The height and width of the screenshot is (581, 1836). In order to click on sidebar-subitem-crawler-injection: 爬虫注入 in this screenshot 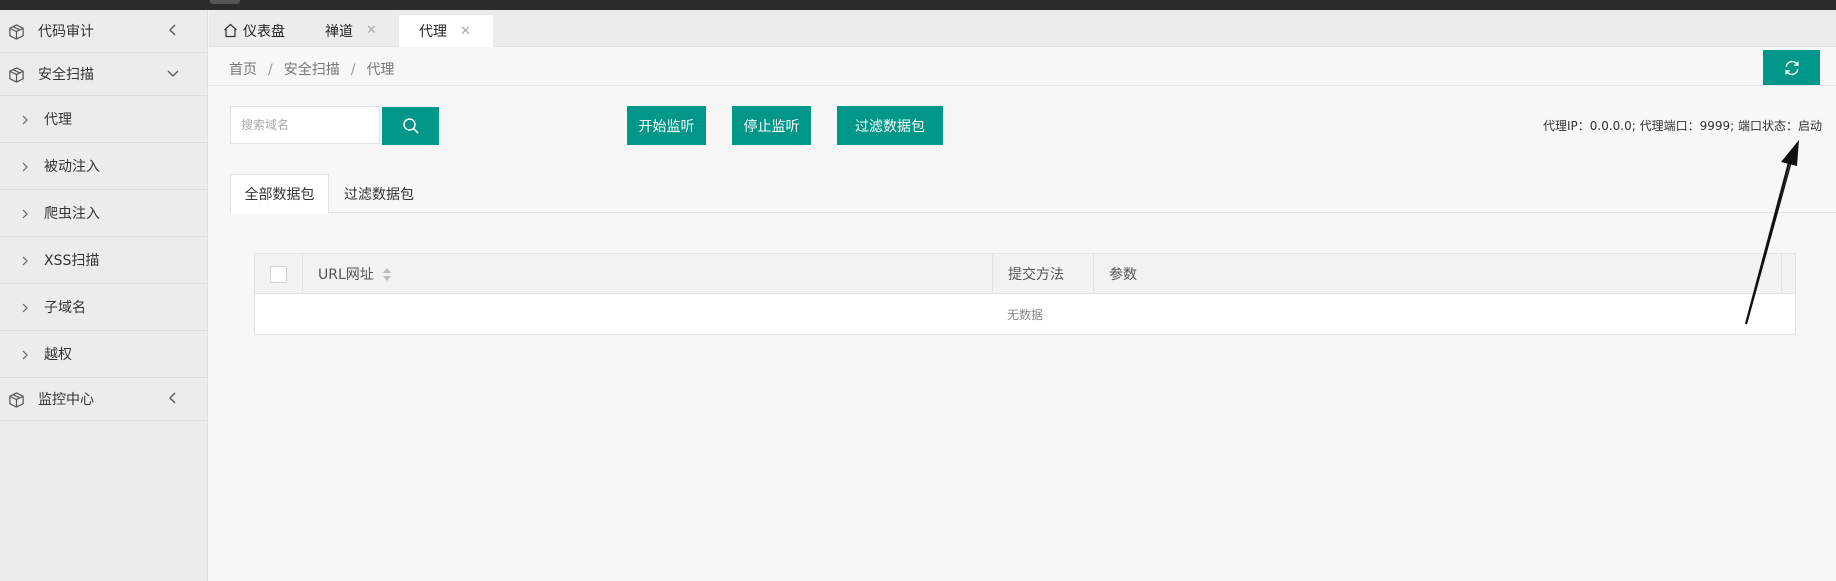, I will do `click(103, 213)`.